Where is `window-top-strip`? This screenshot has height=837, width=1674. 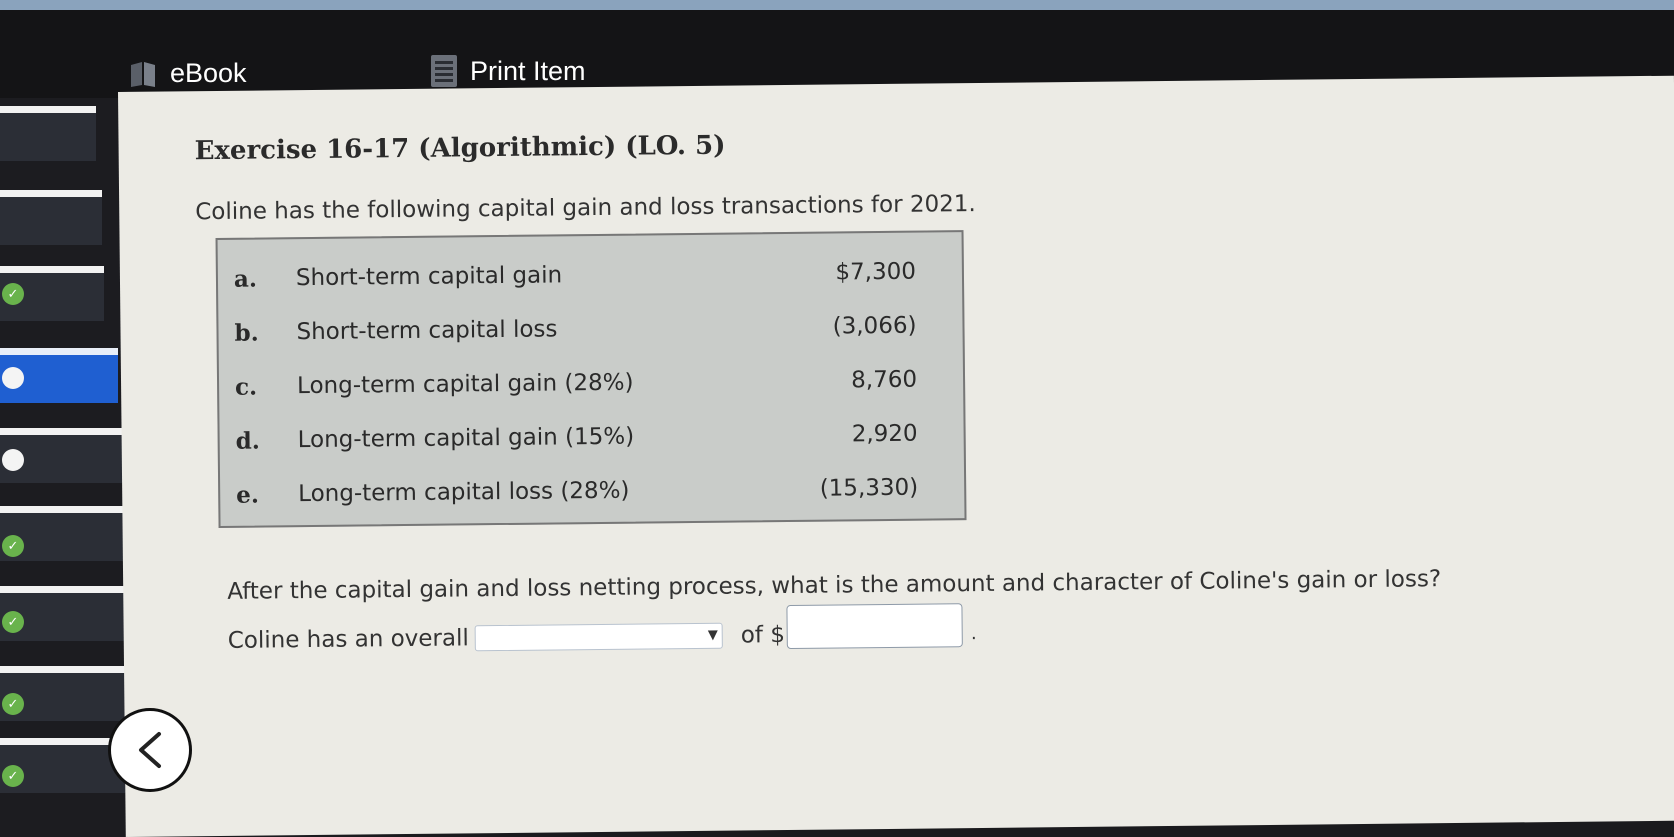 window-top-strip is located at coordinates (837, 5).